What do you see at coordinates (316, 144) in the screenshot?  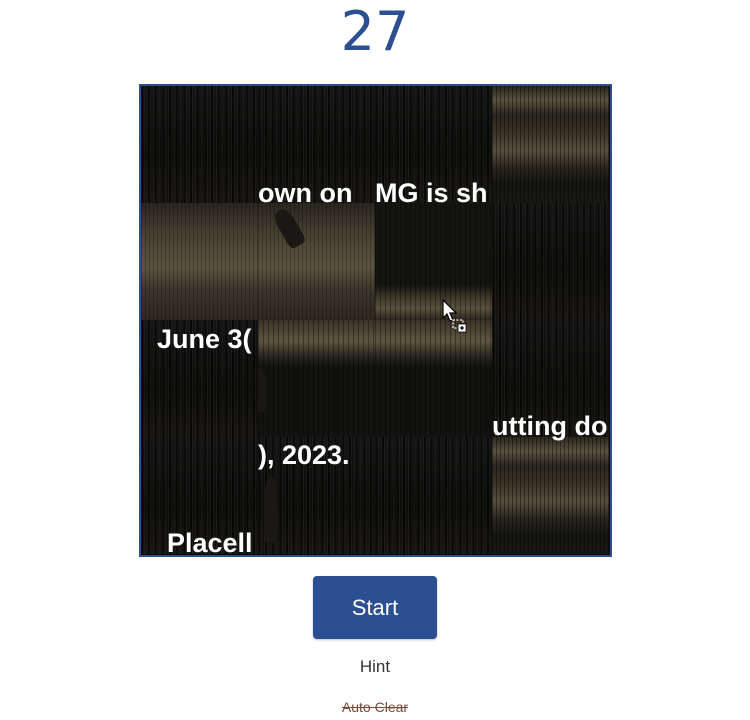 I see `puzzle-tile: own on` at bounding box center [316, 144].